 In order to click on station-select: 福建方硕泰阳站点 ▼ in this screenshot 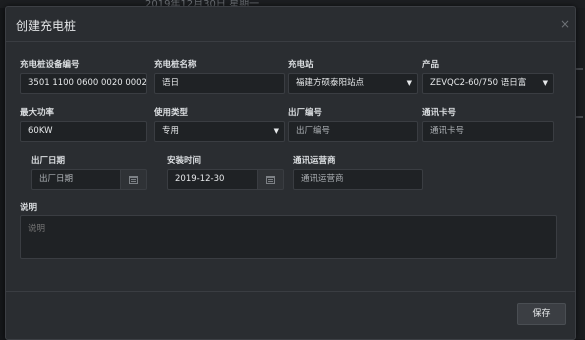, I will do `click(353, 83)`.